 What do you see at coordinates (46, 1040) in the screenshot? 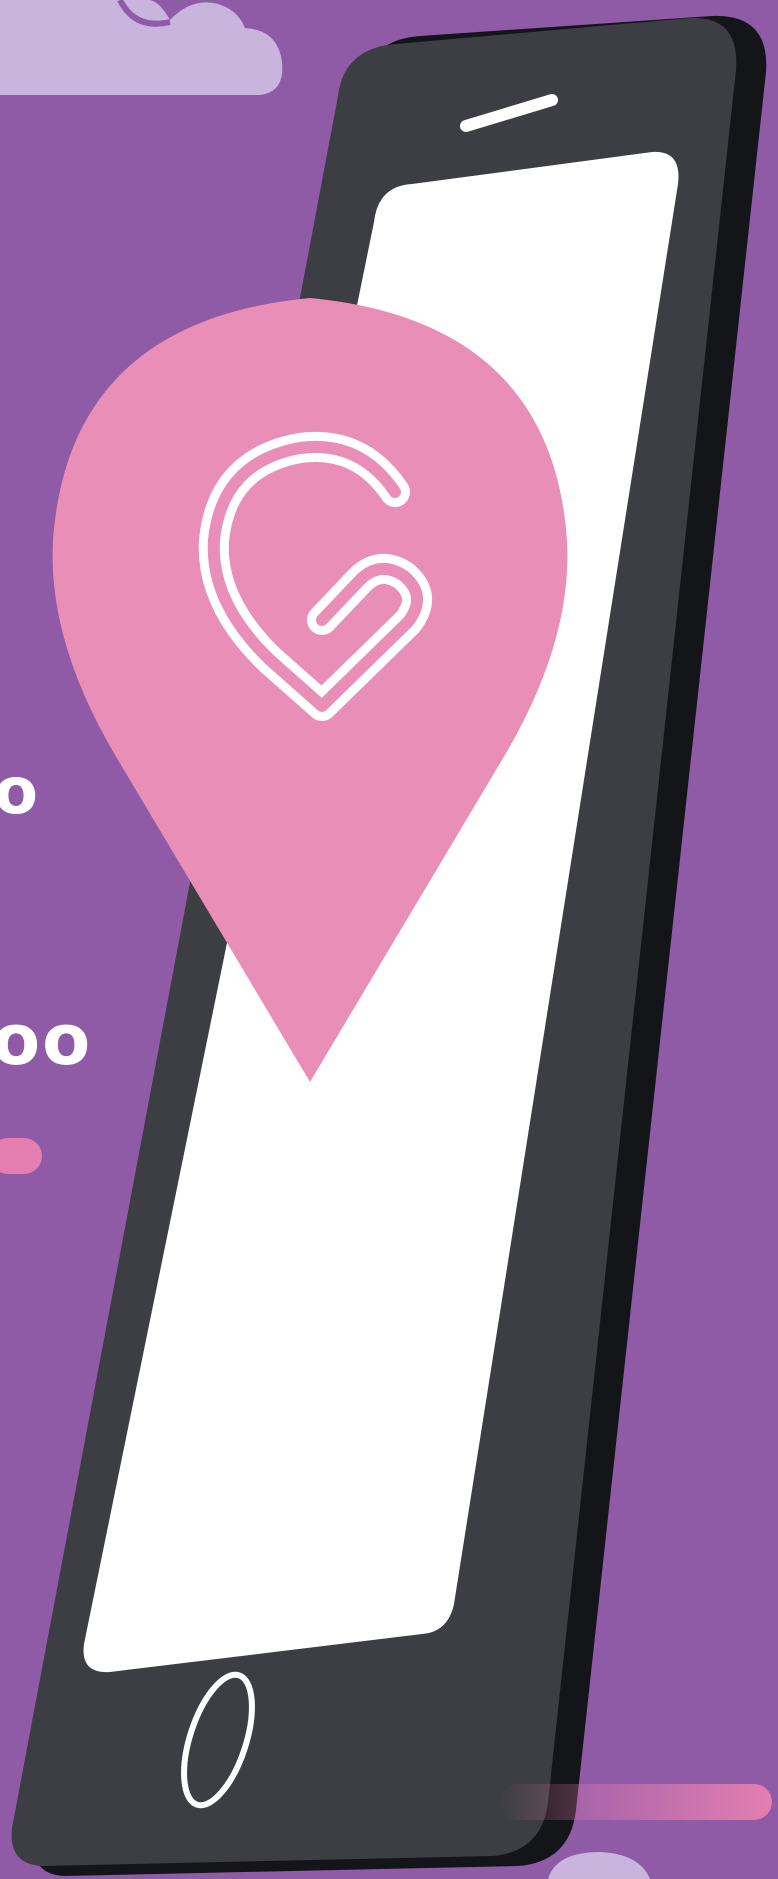
I see `cropped-text-fragment: oo` at bounding box center [46, 1040].